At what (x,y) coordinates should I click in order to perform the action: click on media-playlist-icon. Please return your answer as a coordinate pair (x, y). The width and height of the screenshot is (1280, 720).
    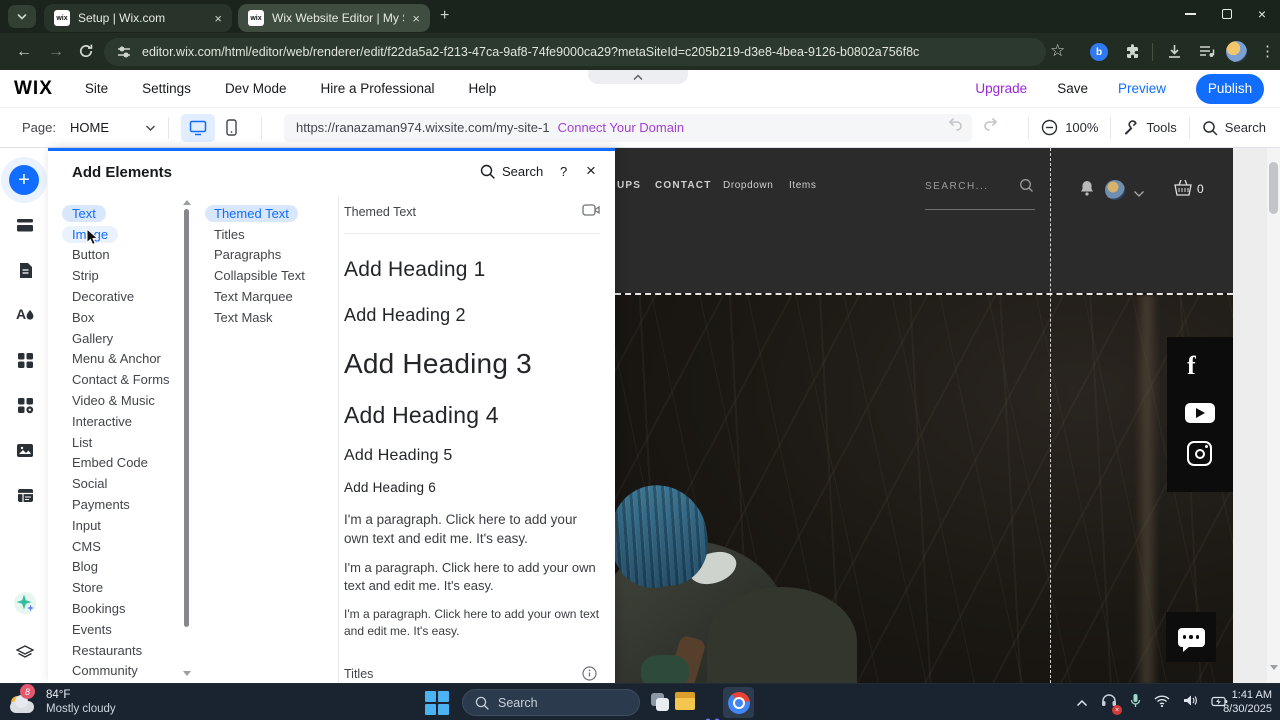
    Looking at the image, I should click on (1206, 54).